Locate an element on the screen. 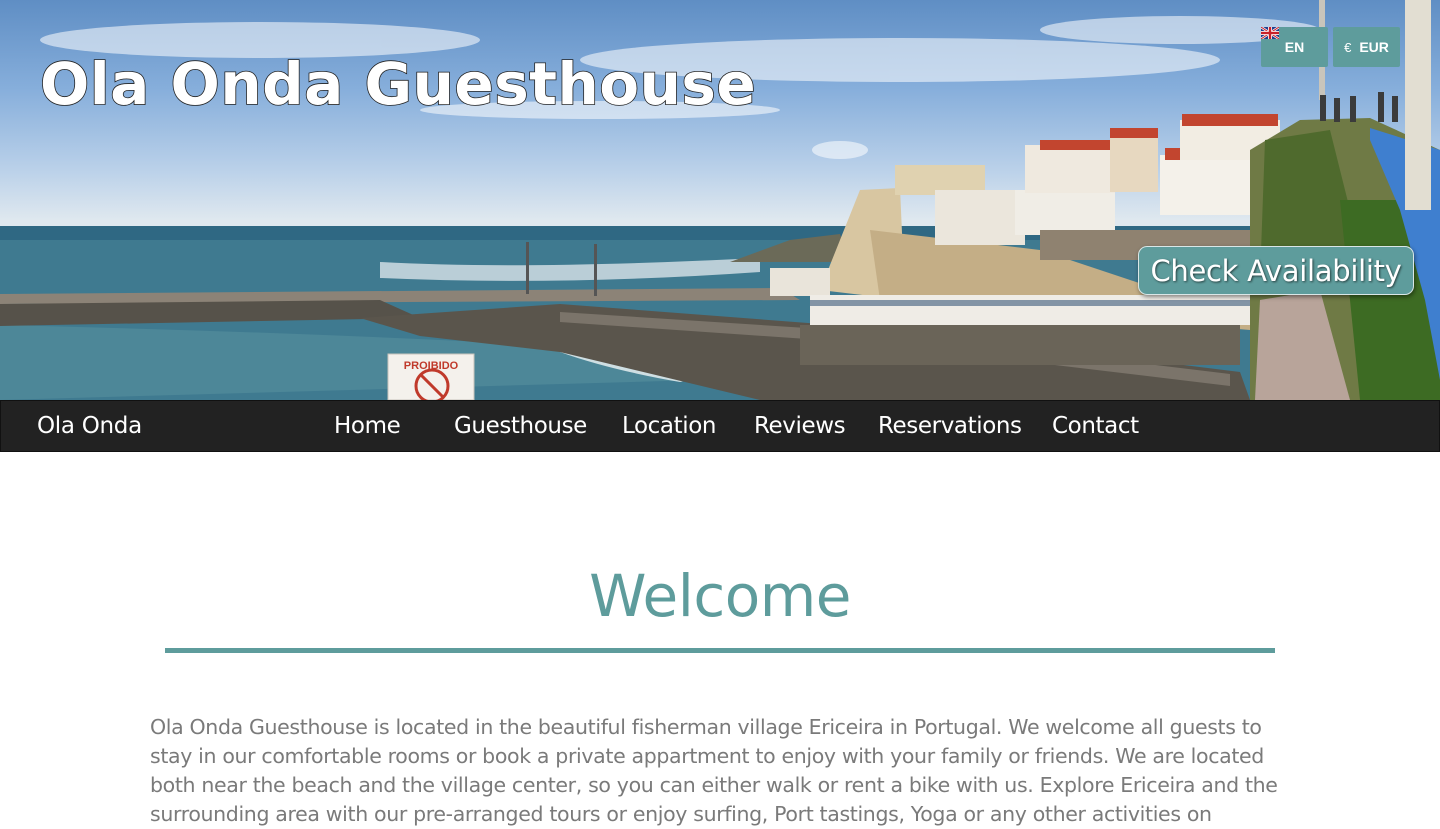 Image resolution: width=1440 pixels, height=829 pixels. proibido-sign: PROIBIDO is located at coordinates (431, 376).